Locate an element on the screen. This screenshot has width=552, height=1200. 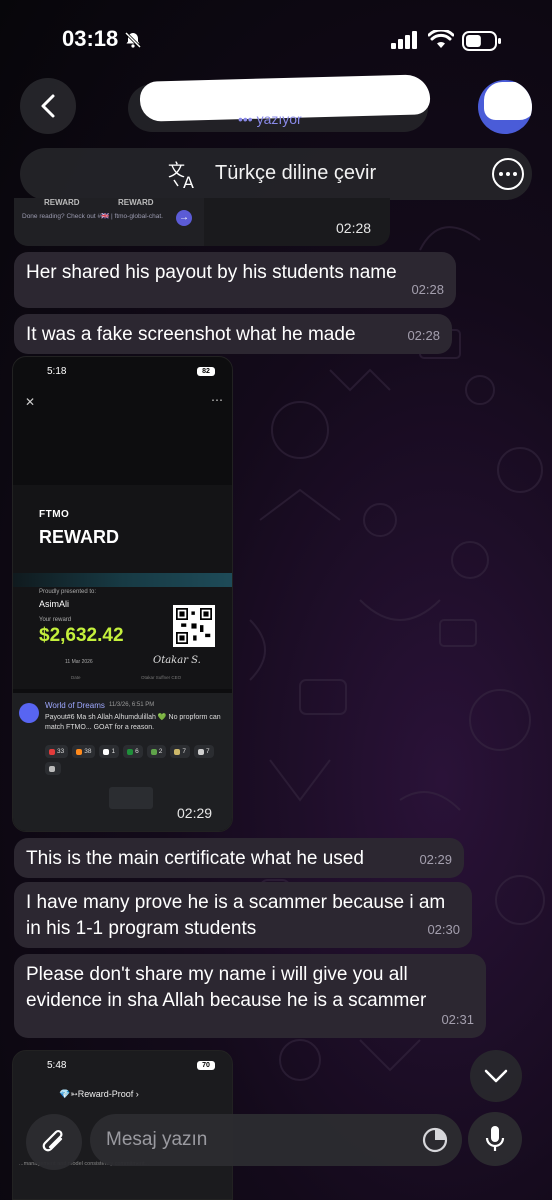
face-icon is located at coordinates (52, 768).